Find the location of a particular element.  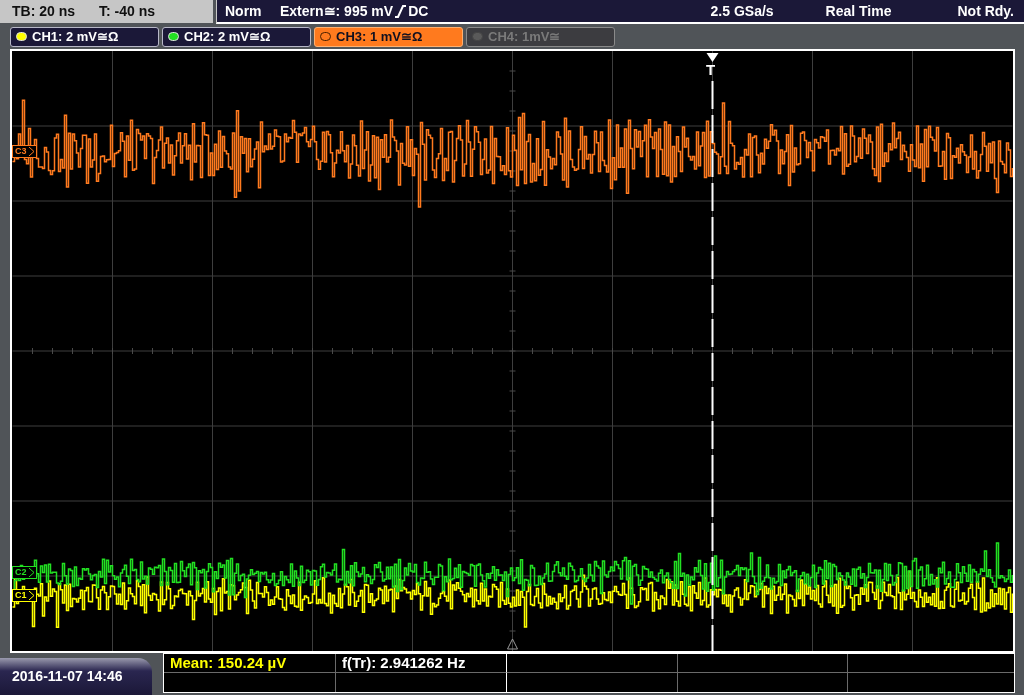

trigger-source-label: Extern≅: 995 mV is located at coordinates (337, 11).